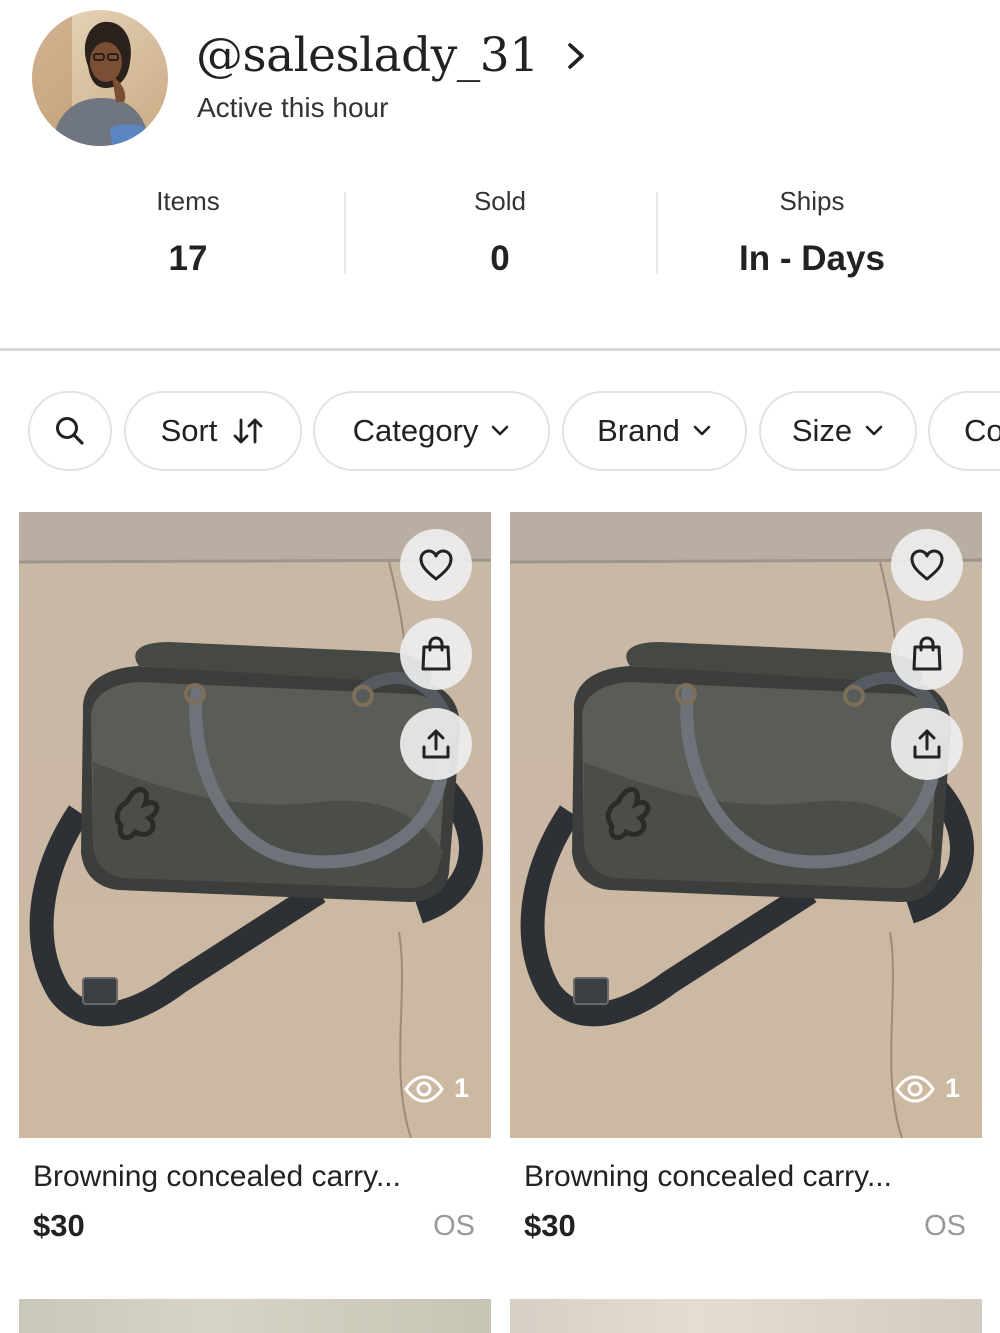  What do you see at coordinates (248, 431) in the screenshot?
I see `sort-arrows-icon` at bounding box center [248, 431].